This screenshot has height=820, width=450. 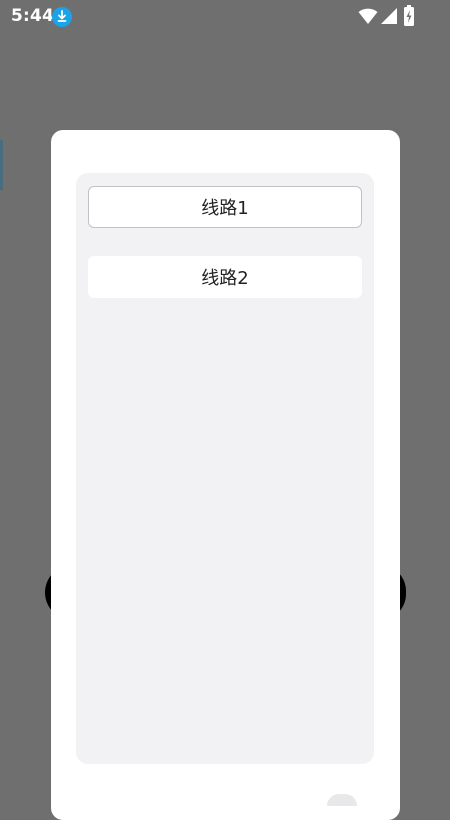 I want to click on status-time: 5:44, so click(x=33, y=16).